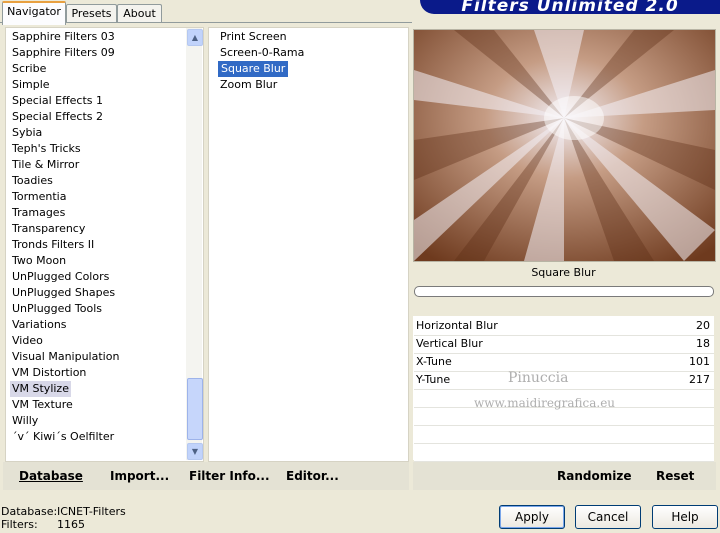  I want to click on category-item: Willy, so click(24, 421).